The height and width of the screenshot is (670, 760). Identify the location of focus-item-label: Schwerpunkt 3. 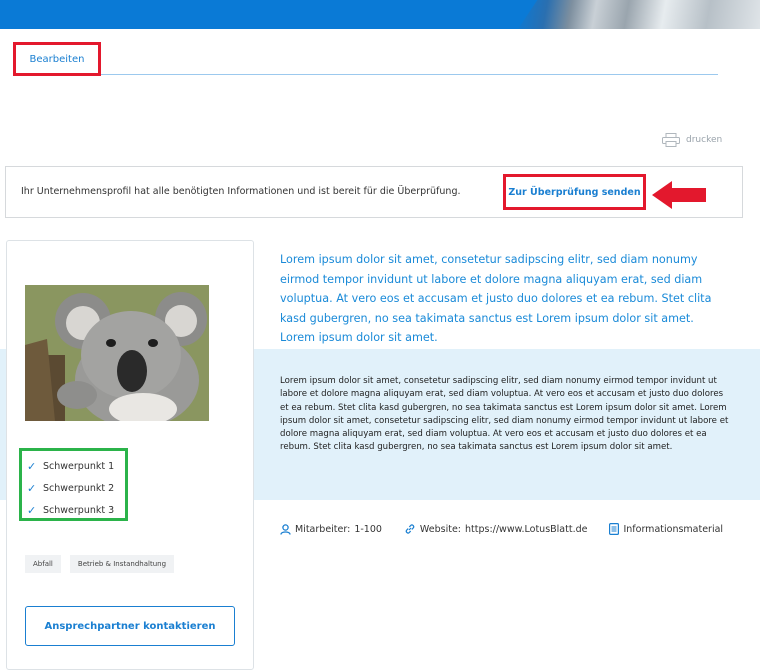
(79, 510).